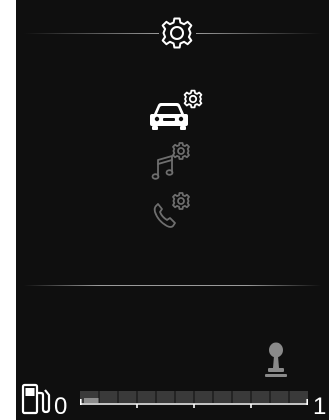 Image resolution: width=329 pixels, height=420 pixels. I want to click on music-settings-icon, so click(170, 161).